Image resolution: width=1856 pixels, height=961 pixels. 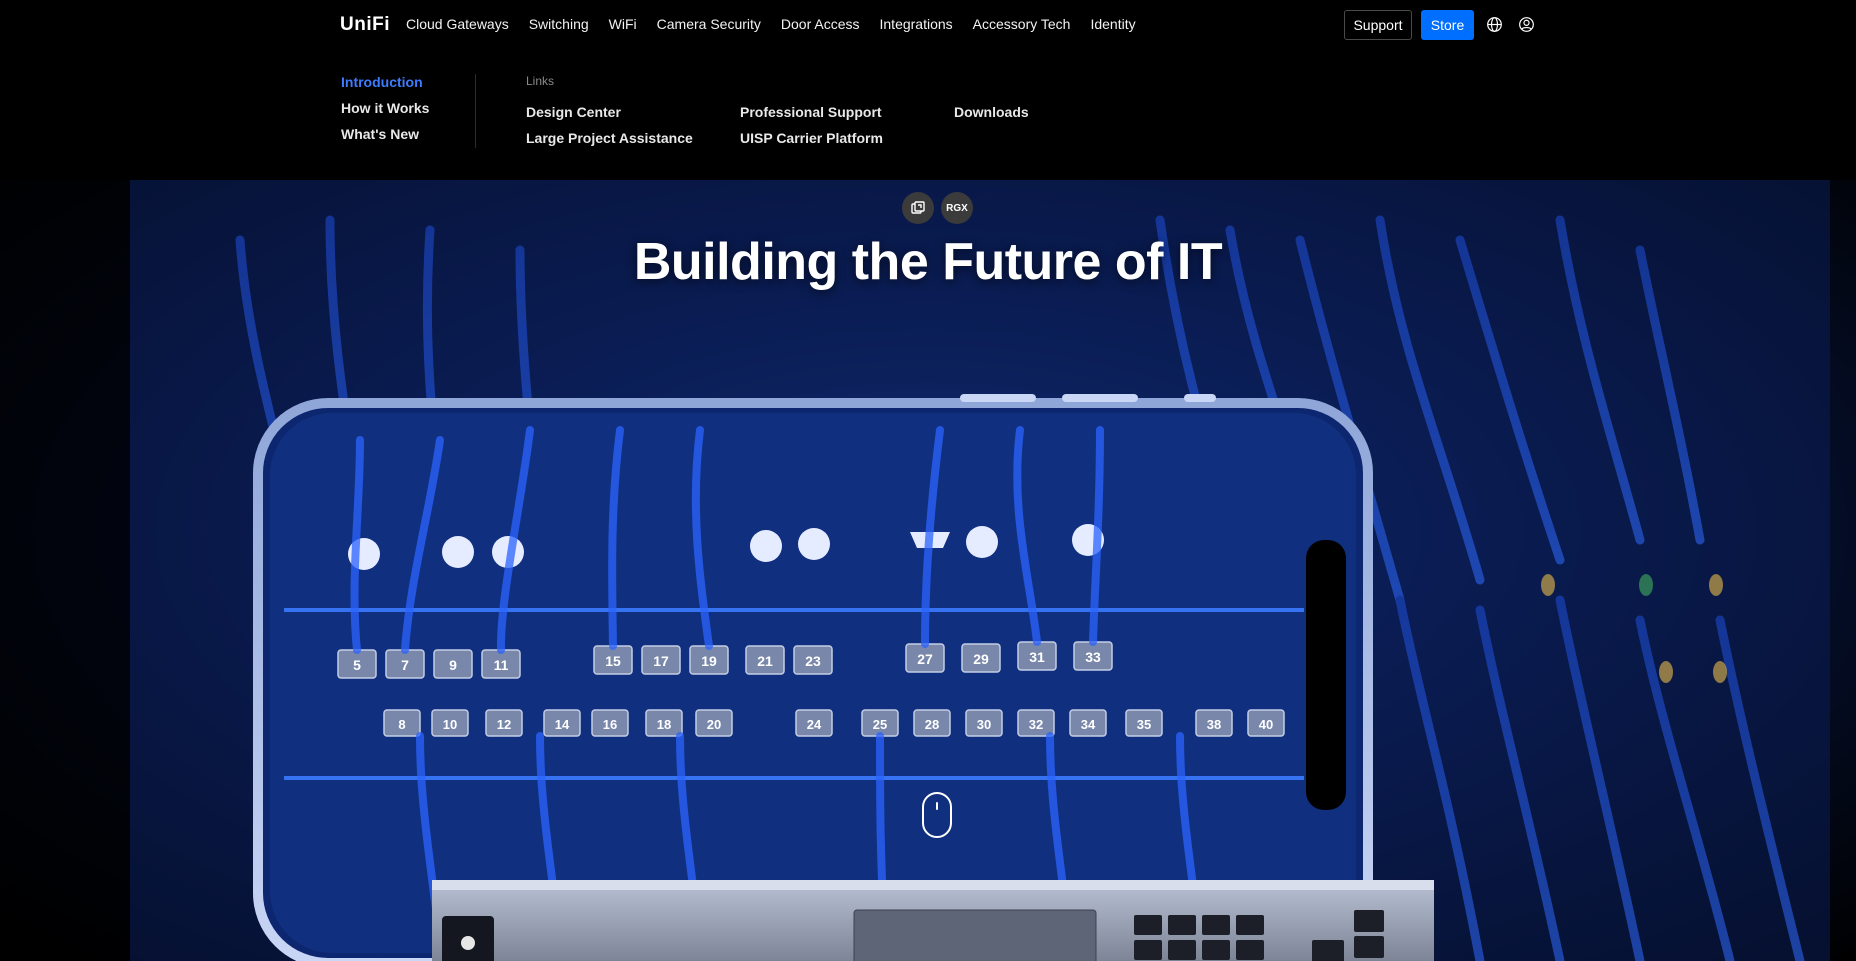 I want to click on link-professional-support: Professional Support, so click(x=811, y=112).